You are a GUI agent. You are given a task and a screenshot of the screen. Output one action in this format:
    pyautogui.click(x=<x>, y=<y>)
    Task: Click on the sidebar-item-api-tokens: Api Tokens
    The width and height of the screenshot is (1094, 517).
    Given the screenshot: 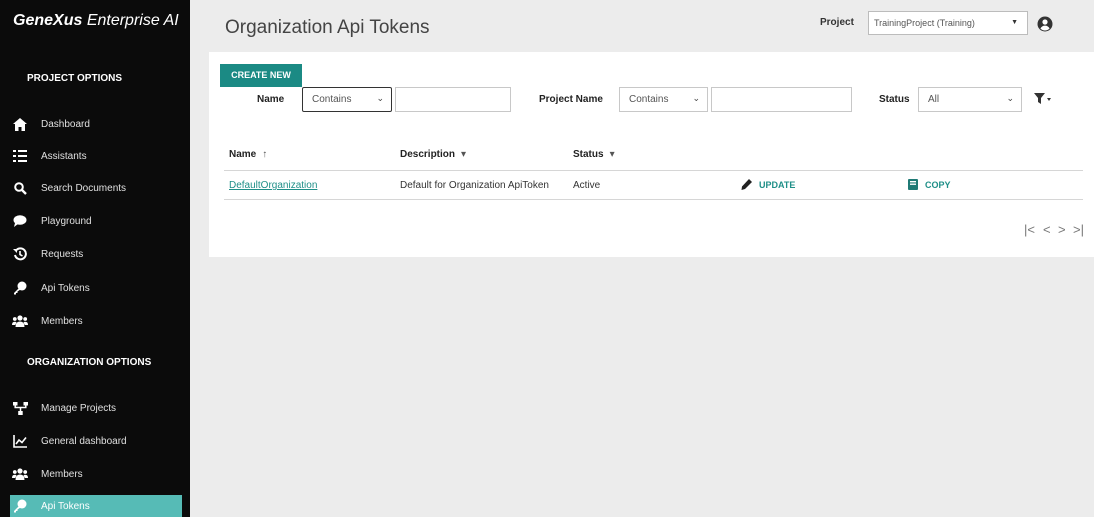 What is the action you would take?
    pyautogui.click(x=96, y=288)
    